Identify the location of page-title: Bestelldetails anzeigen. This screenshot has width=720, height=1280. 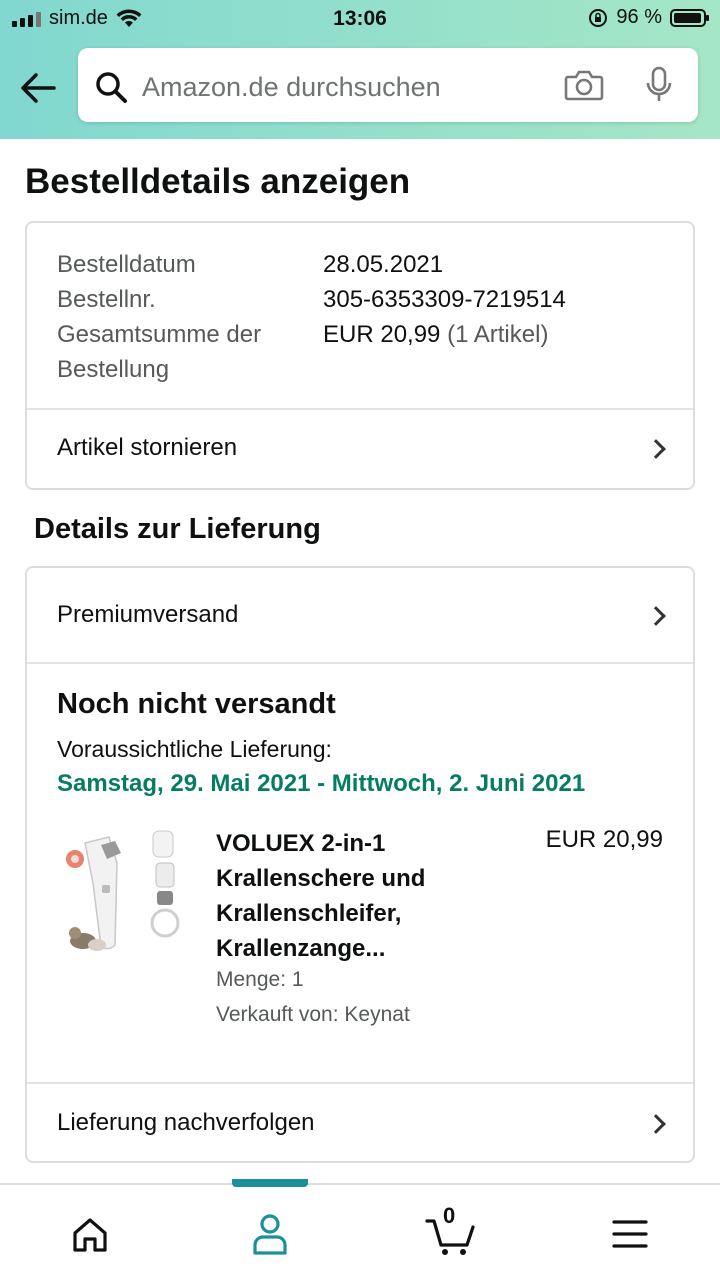
(218, 181).